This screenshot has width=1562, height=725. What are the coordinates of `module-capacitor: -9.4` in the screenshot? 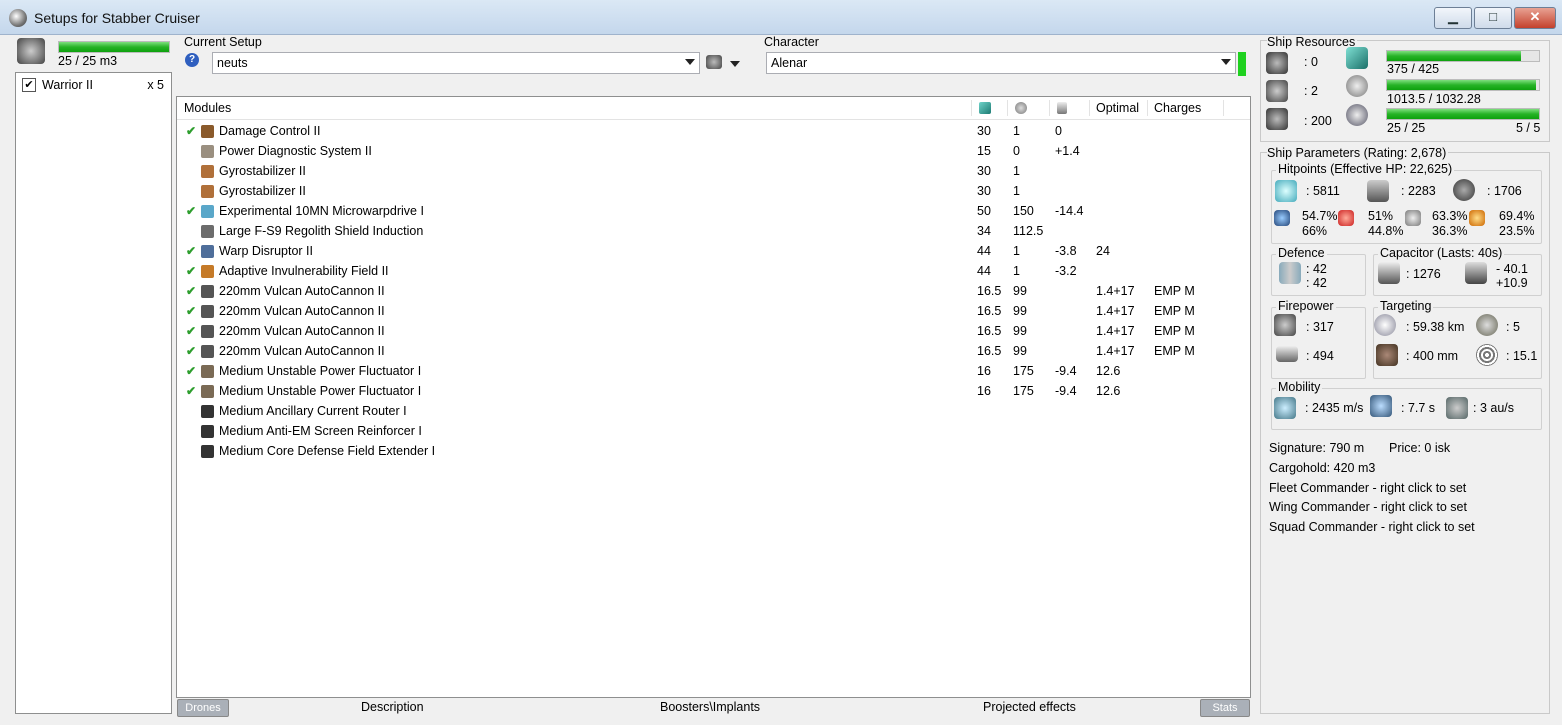 It's located at (1066, 391).